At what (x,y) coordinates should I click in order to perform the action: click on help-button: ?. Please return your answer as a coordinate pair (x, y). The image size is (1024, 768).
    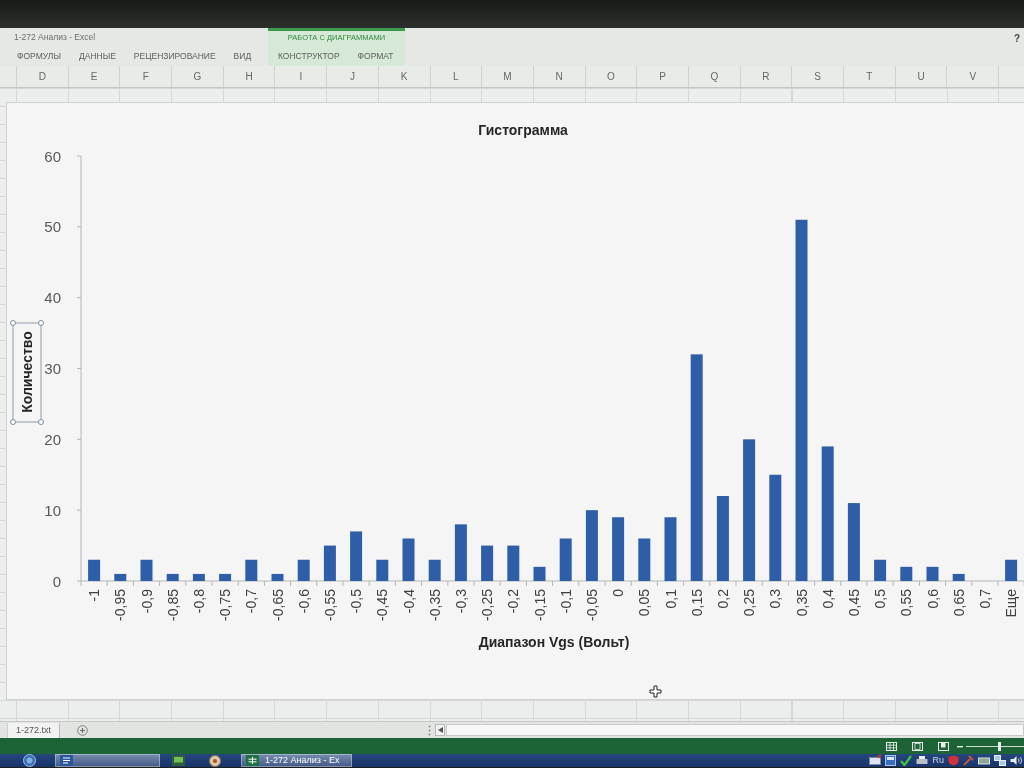
    Looking at the image, I should click on (1016, 39).